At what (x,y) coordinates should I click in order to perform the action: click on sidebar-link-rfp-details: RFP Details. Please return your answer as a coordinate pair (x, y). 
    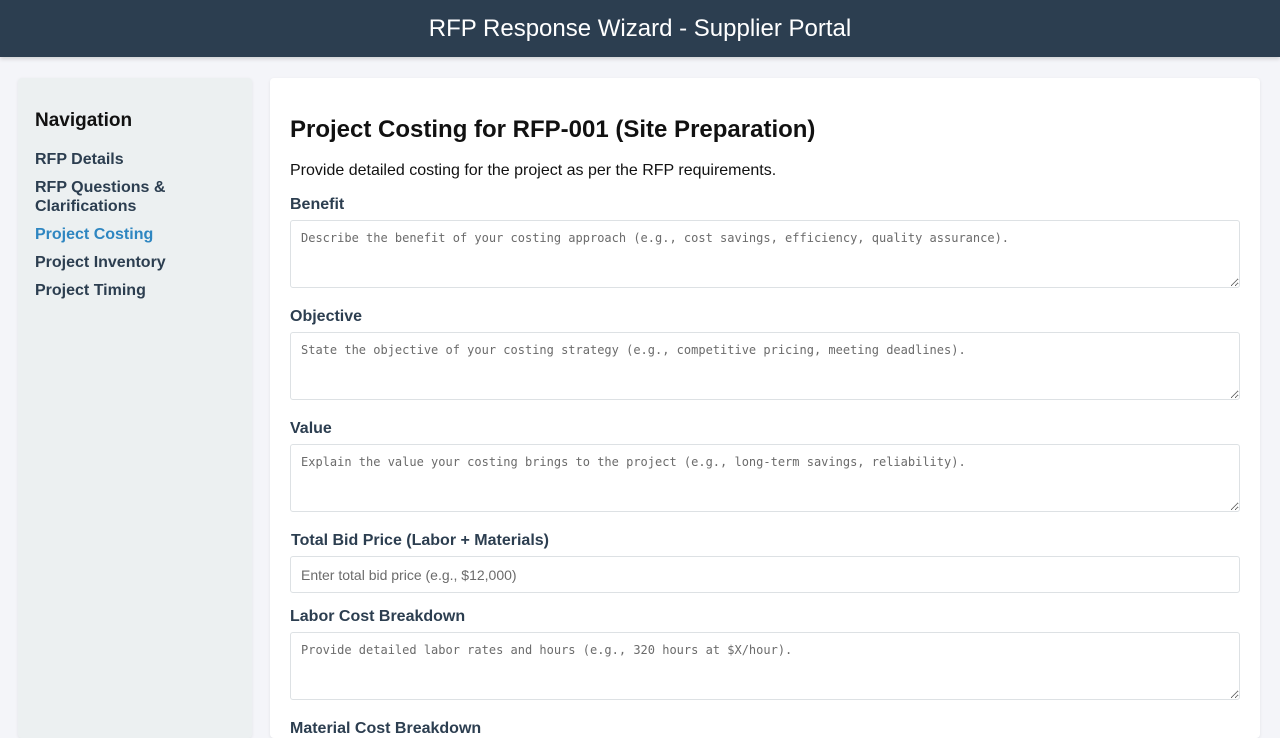
    Looking at the image, I should click on (135, 159).